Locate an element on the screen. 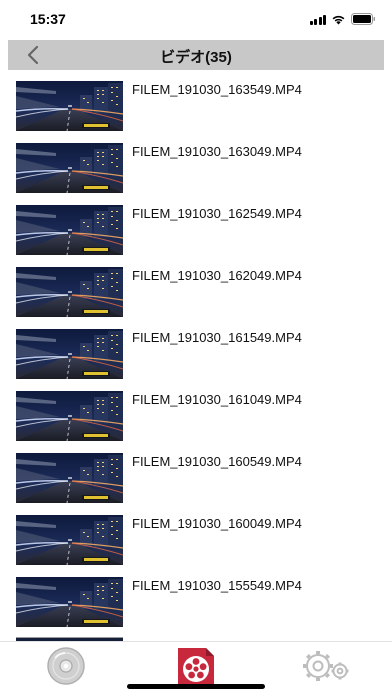 The width and height of the screenshot is (392, 696). list-item: FILEM_191030_162549.MP4 is located at coordinates (196, 231).